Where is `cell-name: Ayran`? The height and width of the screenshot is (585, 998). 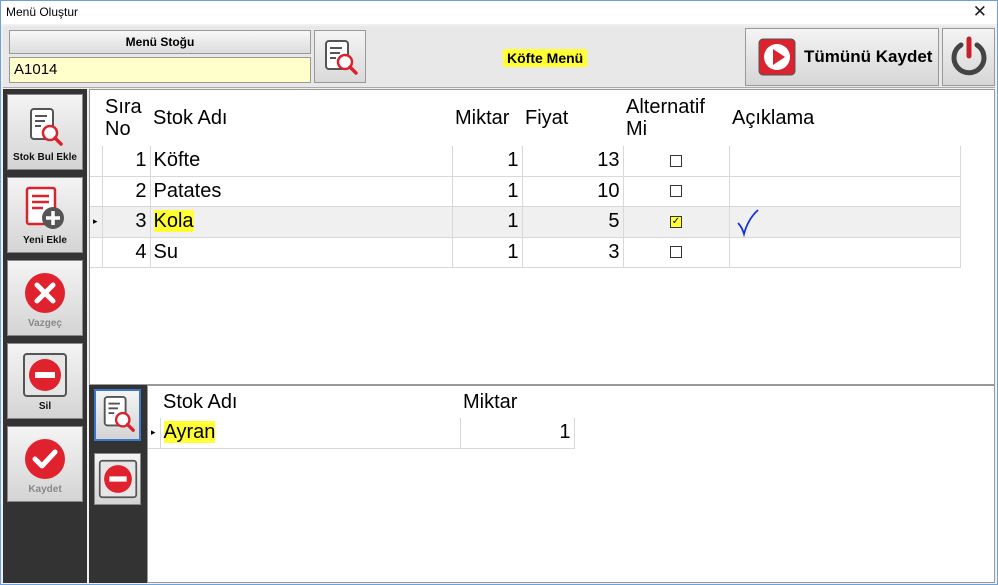
cell-name: Ayran is located at coordinates (310, 433).